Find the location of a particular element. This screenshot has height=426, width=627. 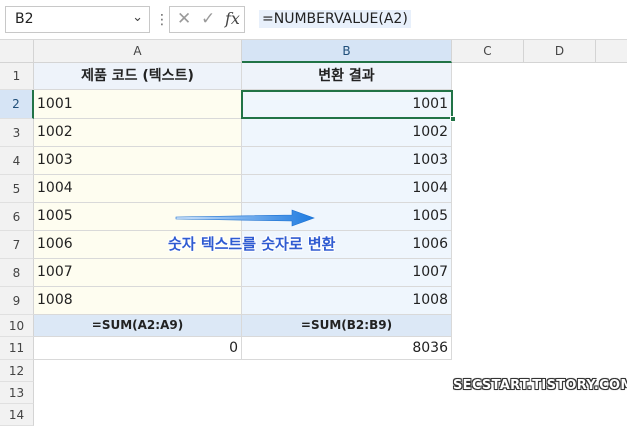

enter-icon: ✓ is located at coordinates (208, 19).